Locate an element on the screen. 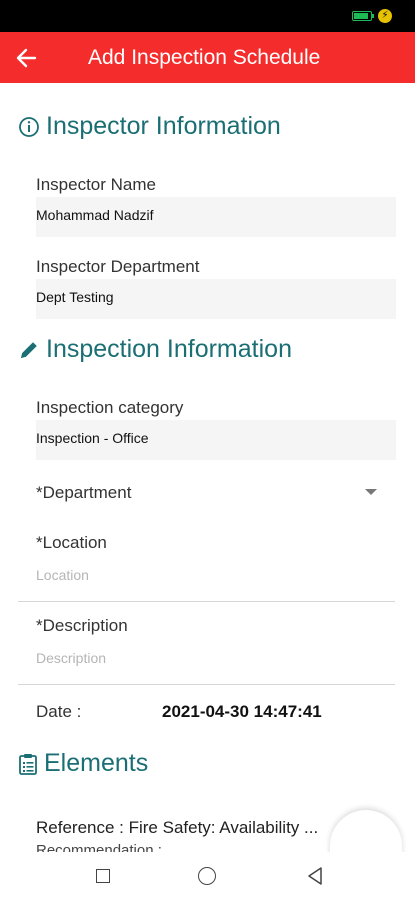  inspector-name-field: Mohammad Nadzif is located at coordinates (216, 217).